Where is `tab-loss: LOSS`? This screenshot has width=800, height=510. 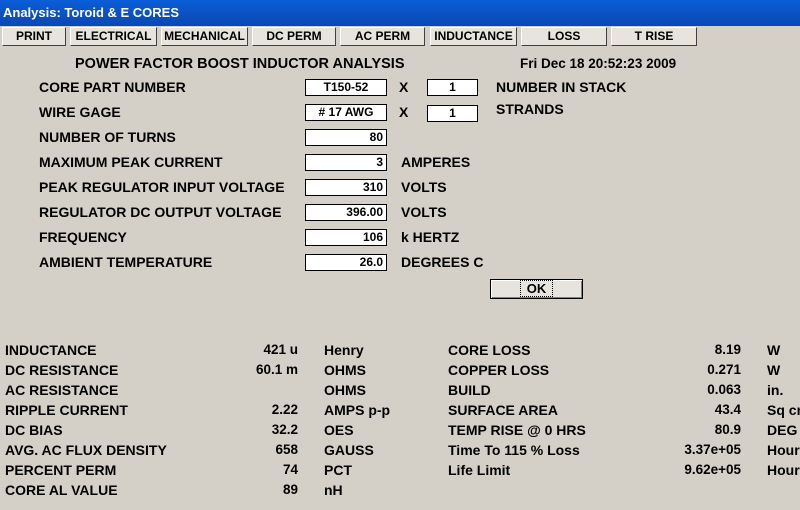
tab-loss: LOSS is located at coordinates (564, 36).